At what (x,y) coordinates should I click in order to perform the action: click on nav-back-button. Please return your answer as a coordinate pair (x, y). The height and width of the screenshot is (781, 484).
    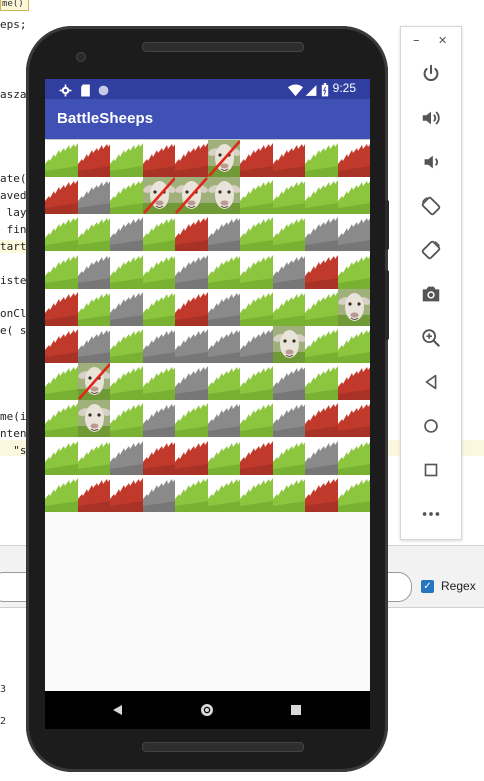
    Looking at the image, I should click on (117, 710).